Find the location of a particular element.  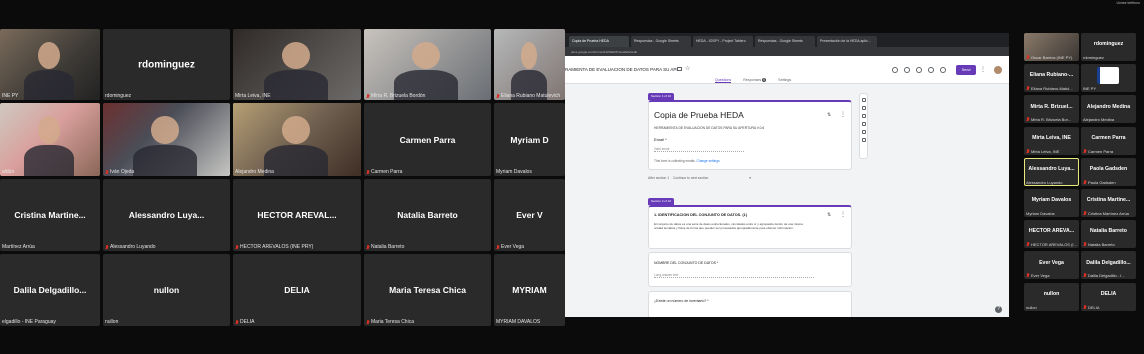

section-icon is located at coordinates (863, 140).